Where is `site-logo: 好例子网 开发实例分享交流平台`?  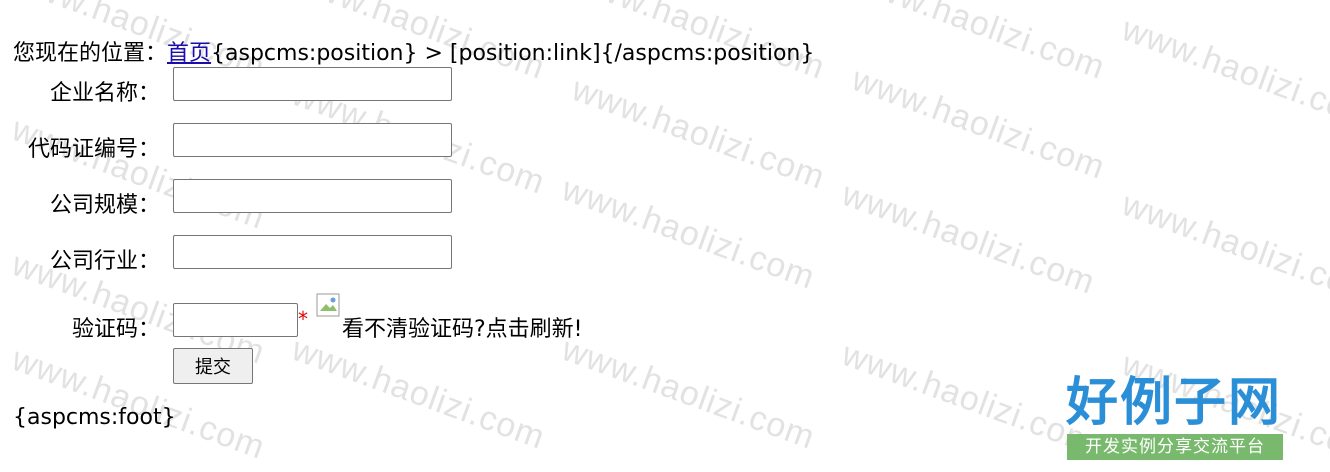
site-logo: 好例子网 开发实例分享交流平台 is located at coordinates (1175, 417).